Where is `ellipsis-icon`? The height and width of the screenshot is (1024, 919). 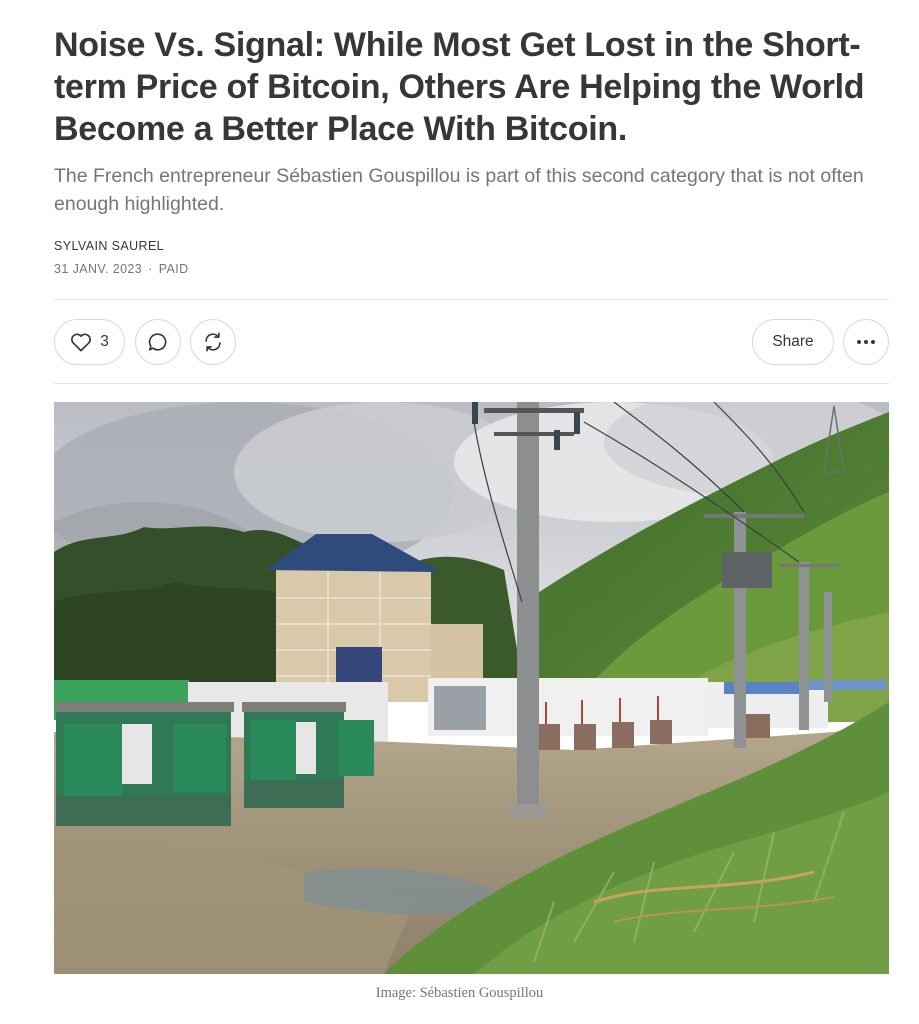 ellipsis-icon is located at coordinates (866, 342).